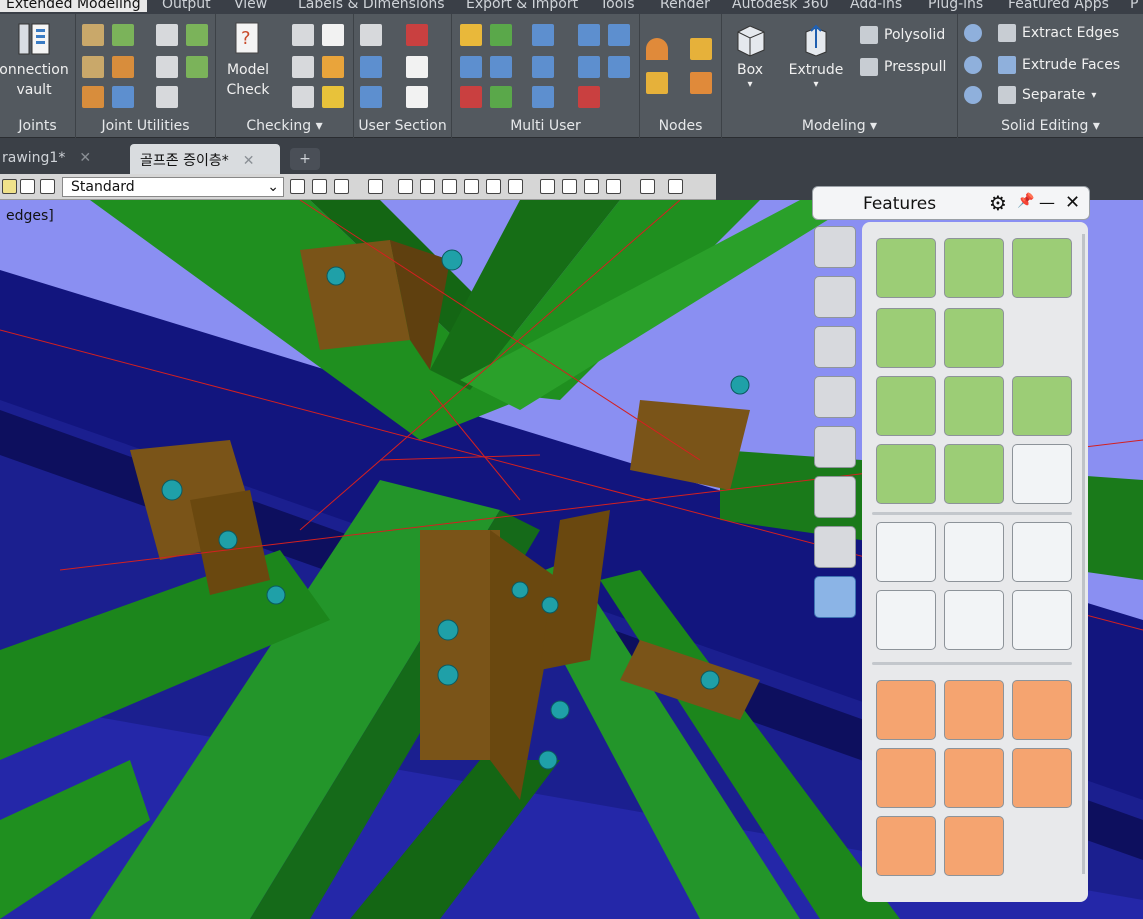 Image resolution: width=1143 pixels, height=919 pixels. I want to click on plate-rect-contour-tile, so click(906, 710).